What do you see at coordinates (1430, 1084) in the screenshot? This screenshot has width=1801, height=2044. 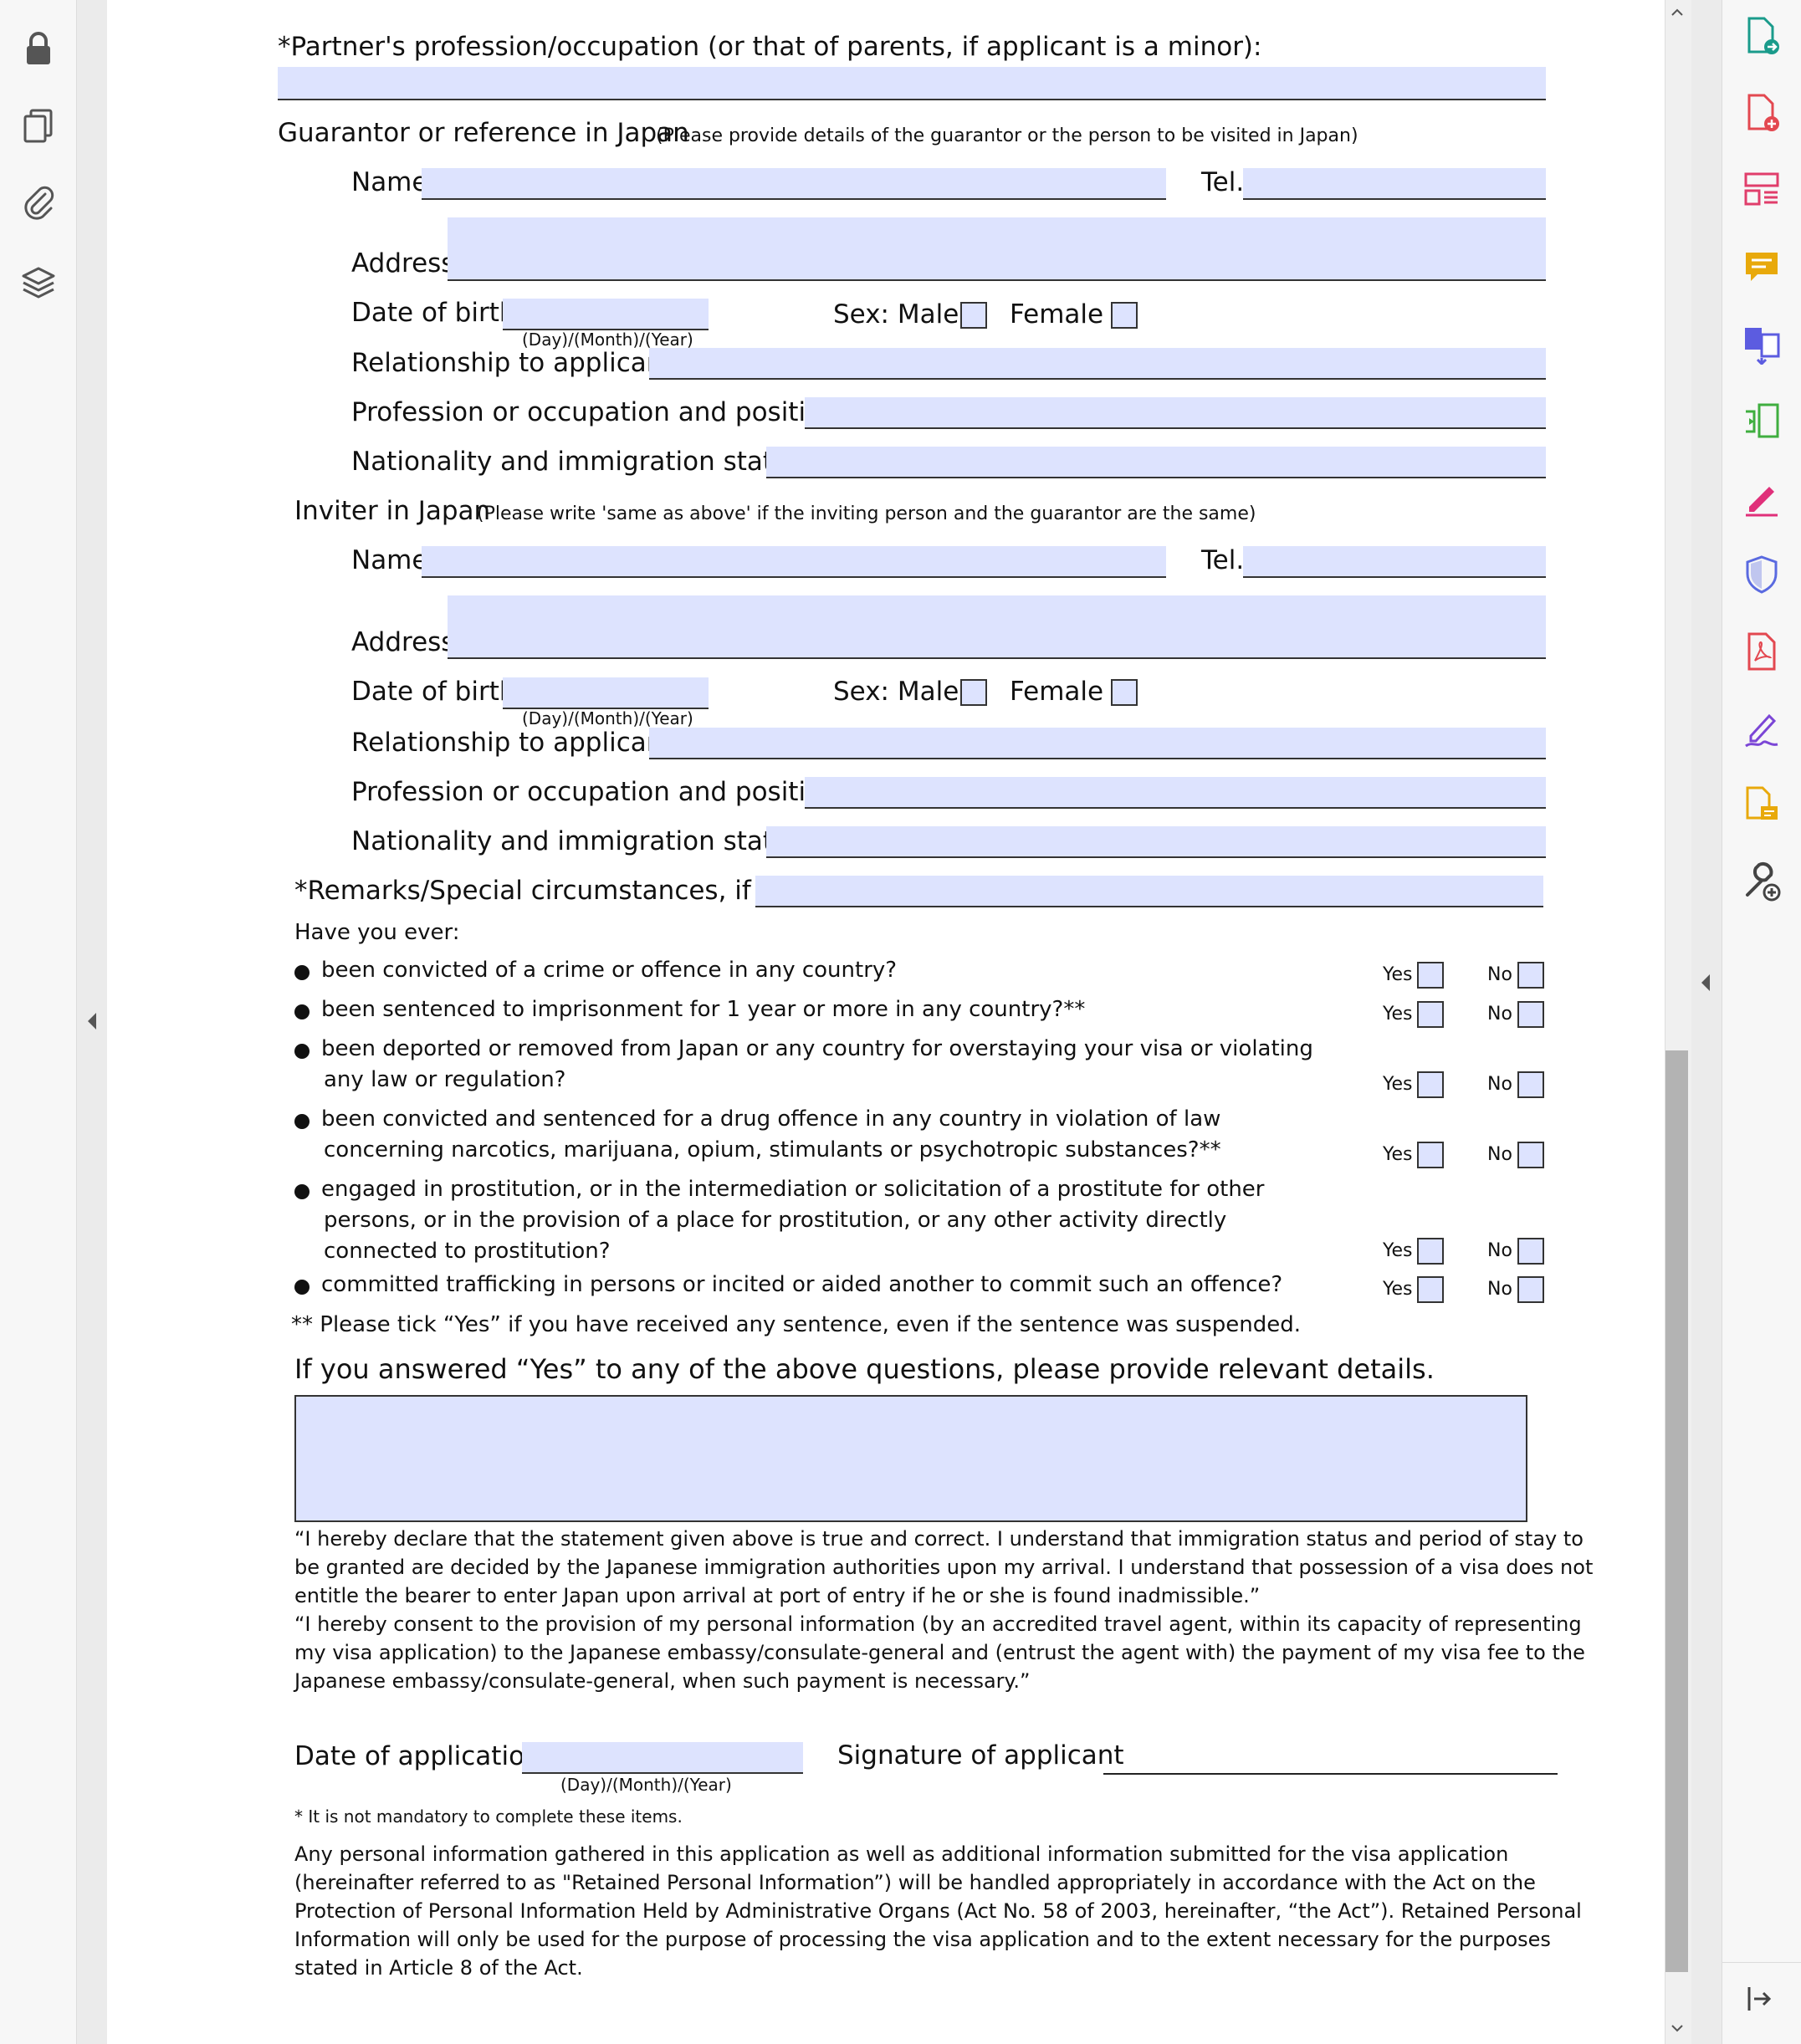 I see `question-3-yes-checkbox` at bounding box center [1430, 1084].